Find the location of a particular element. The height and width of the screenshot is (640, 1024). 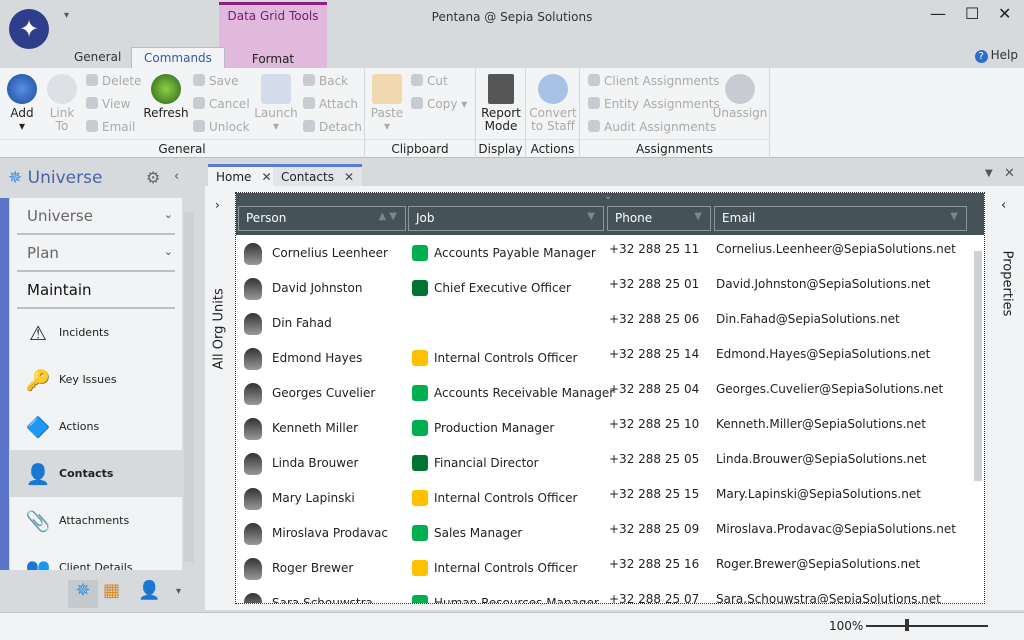

email-button: Email is located at coordinates (110, 127).